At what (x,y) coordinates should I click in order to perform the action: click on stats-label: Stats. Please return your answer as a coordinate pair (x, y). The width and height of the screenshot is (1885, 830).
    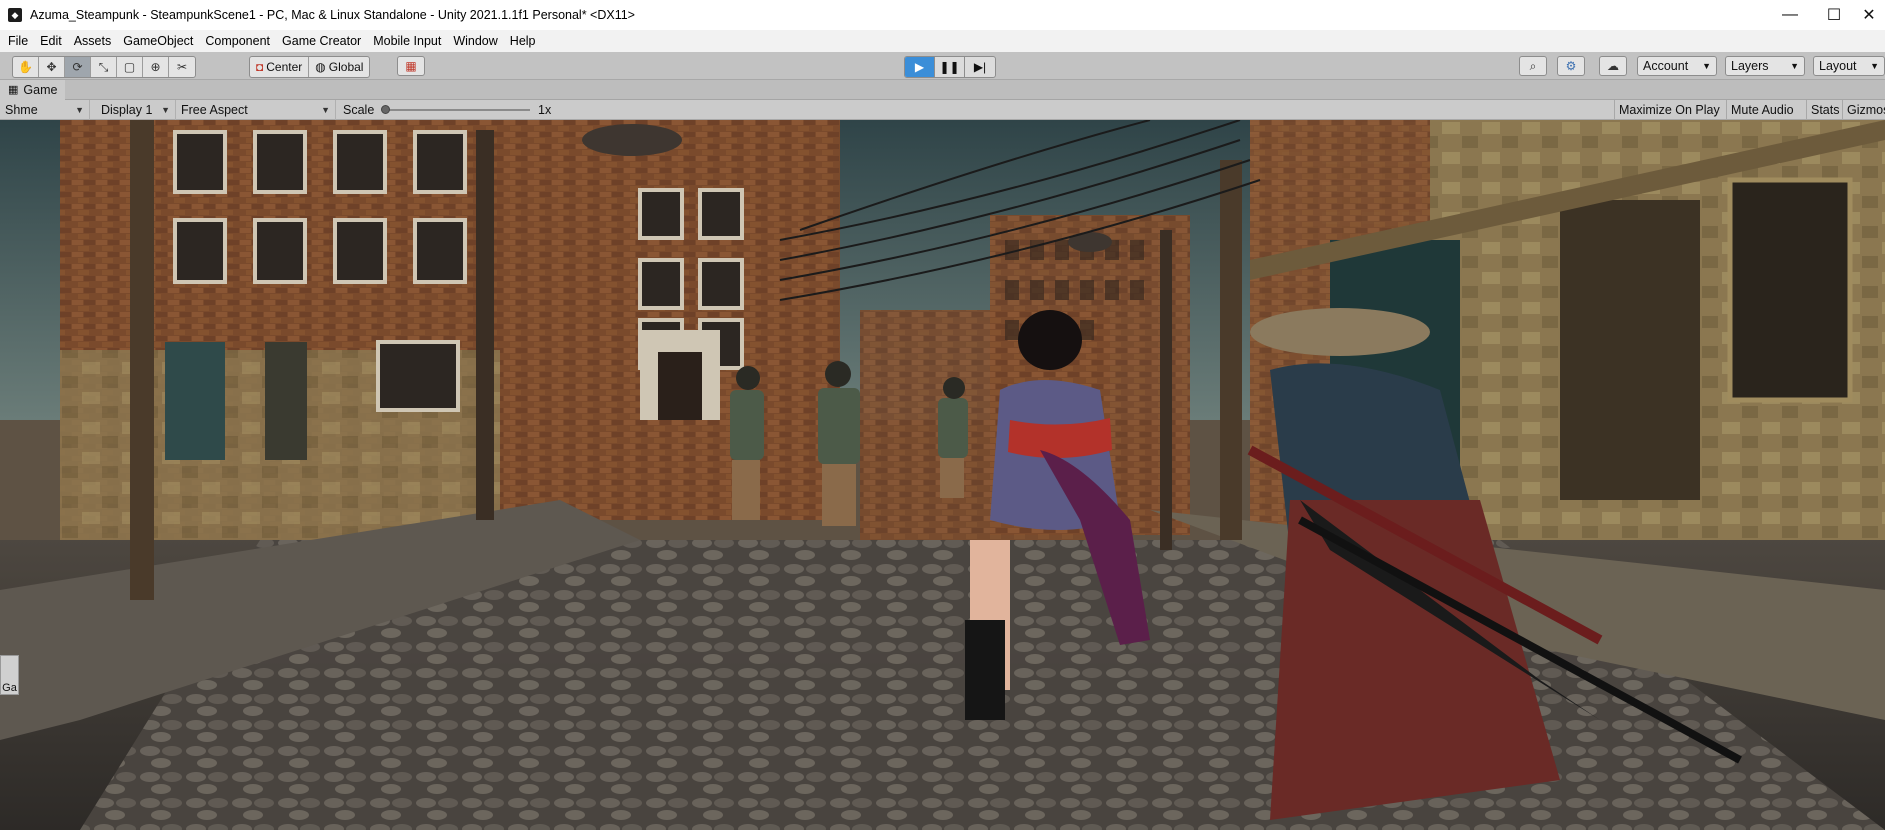
    Looking at the image, I should click on (1825, 110).